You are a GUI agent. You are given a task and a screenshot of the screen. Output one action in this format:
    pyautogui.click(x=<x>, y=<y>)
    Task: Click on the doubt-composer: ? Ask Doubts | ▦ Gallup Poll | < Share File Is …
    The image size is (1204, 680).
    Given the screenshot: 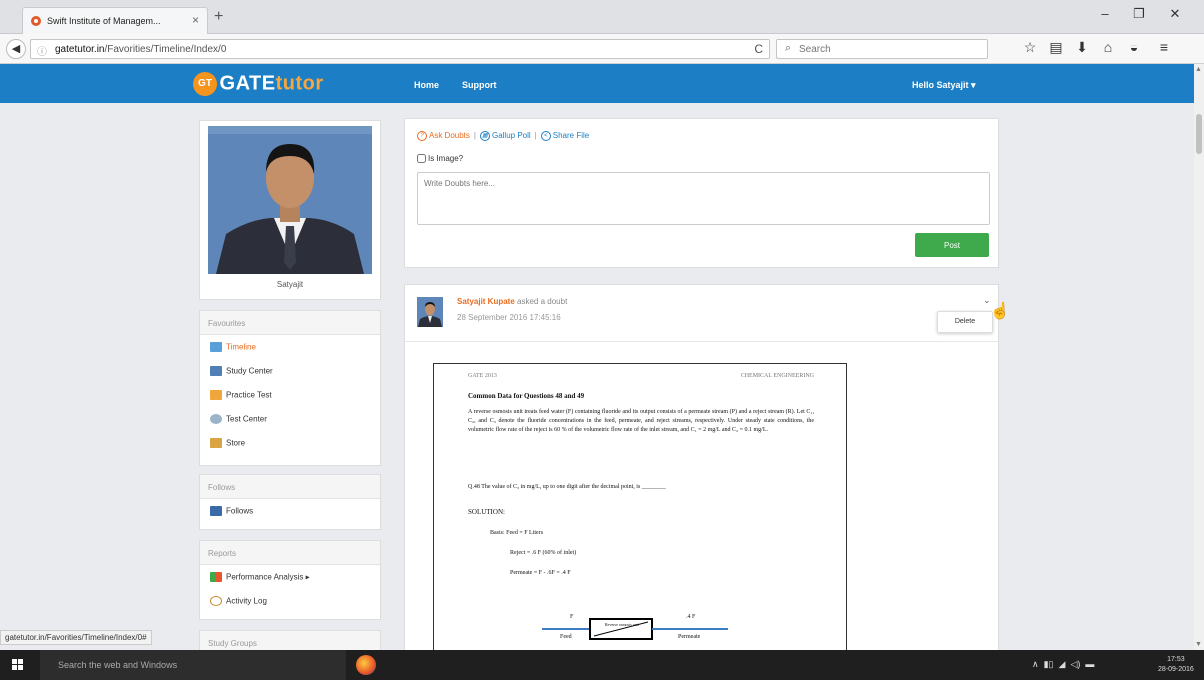 What is the action you would take?
    pyautogui.click(x=701, y=193)
    